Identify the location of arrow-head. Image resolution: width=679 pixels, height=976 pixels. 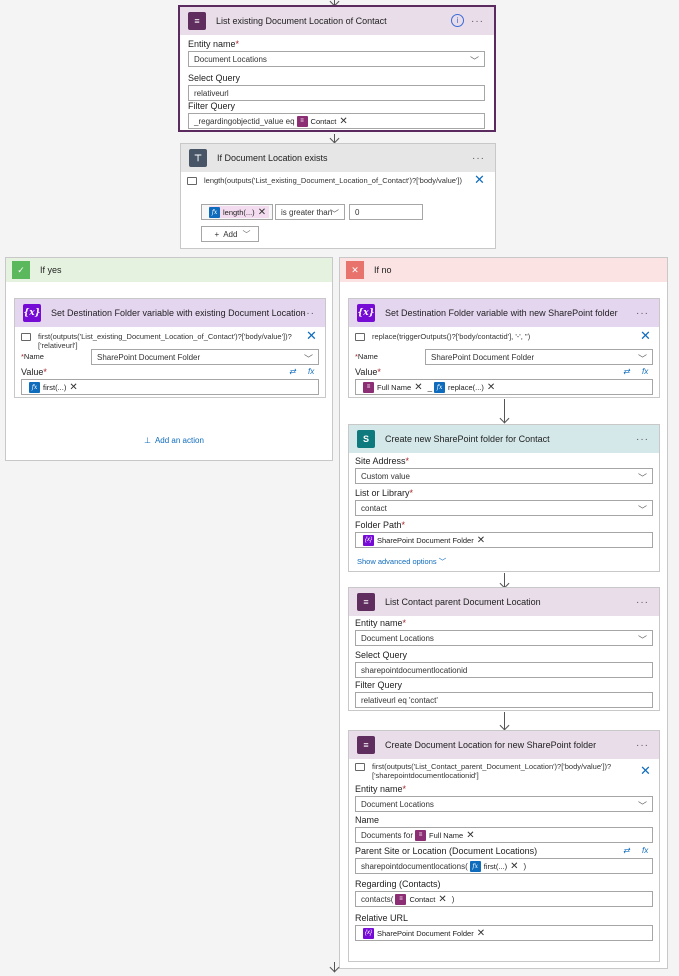
(334, 967).